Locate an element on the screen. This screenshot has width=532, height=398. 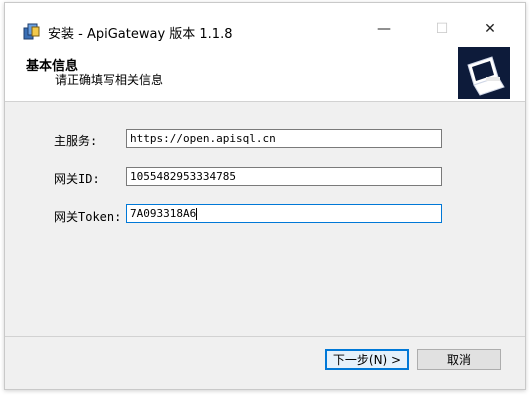
close-button: ✕ is located at coordinates (490, 29).